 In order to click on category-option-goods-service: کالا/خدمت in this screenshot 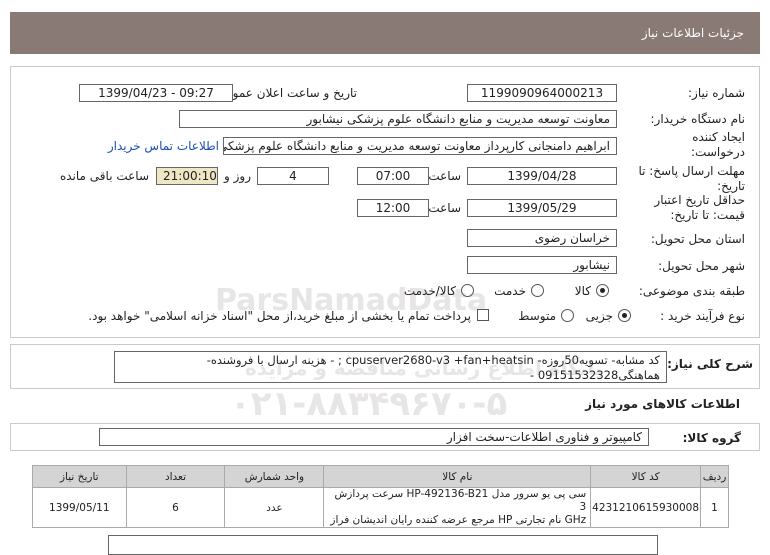, I will do `click(429, 291)`.